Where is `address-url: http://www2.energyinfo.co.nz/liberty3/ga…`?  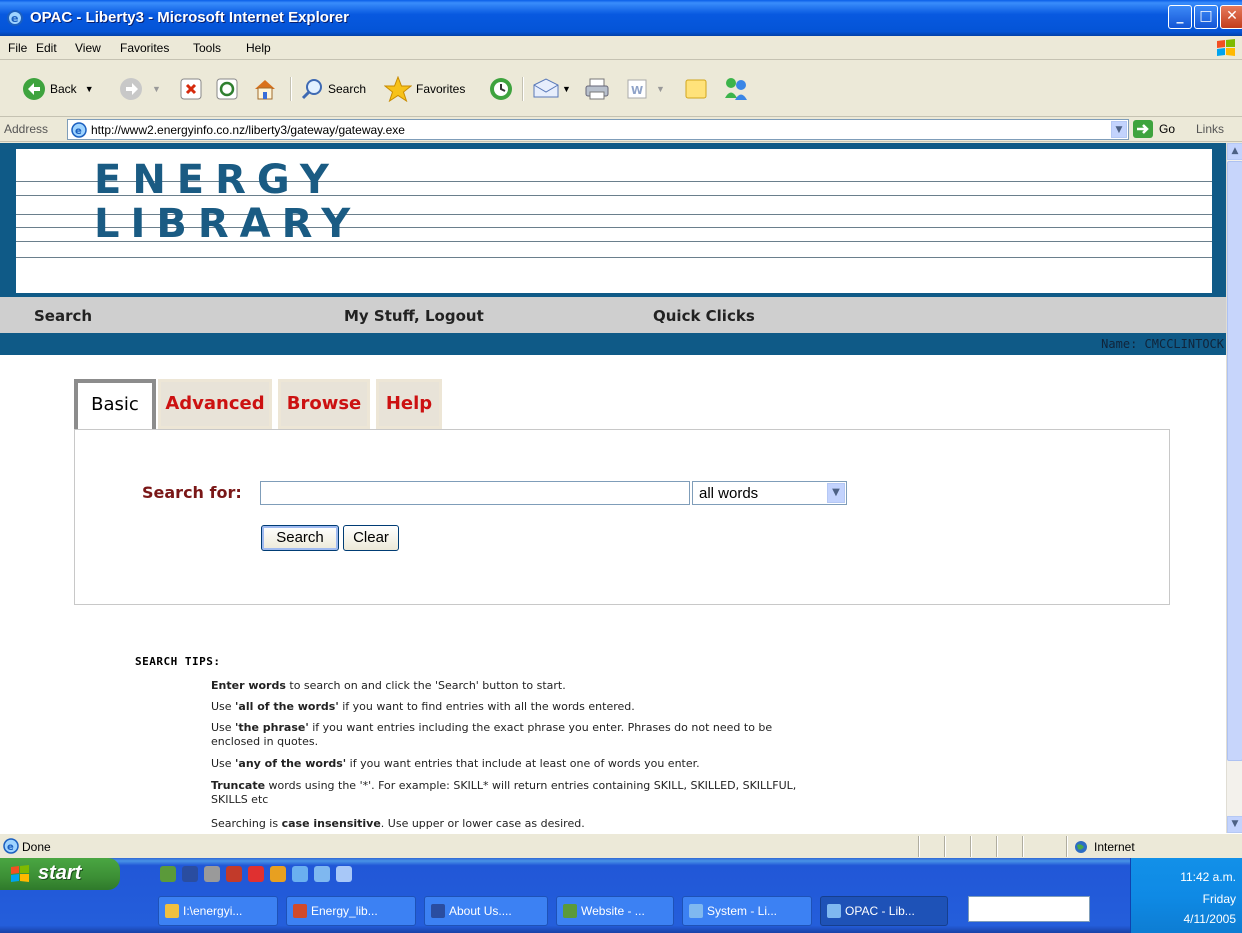 address-url: http://www2.energyinfo.co.nz/liberty3/ga… is located at coordinates (248, 130).